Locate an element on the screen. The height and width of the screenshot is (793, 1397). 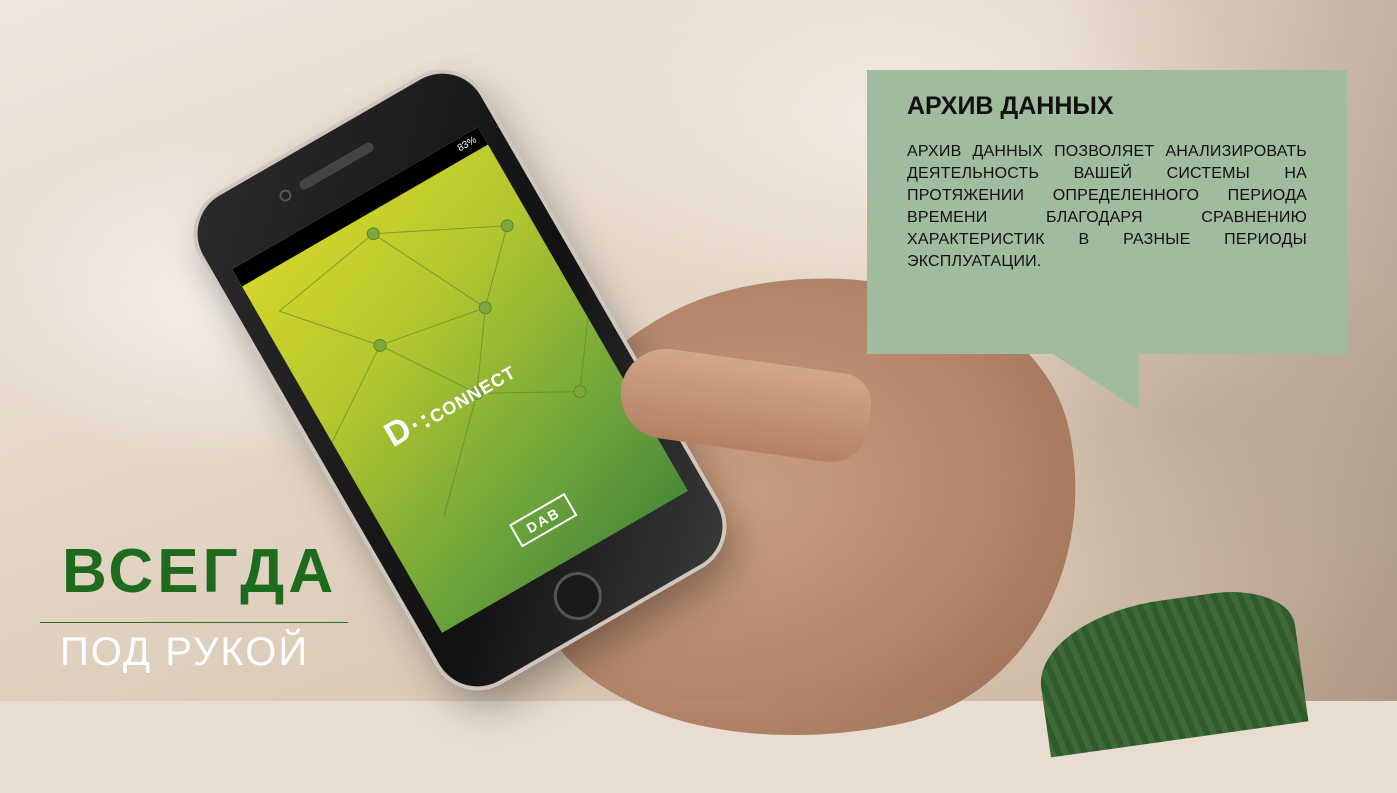
front-camera-icon is located at coordinates (285, 195).